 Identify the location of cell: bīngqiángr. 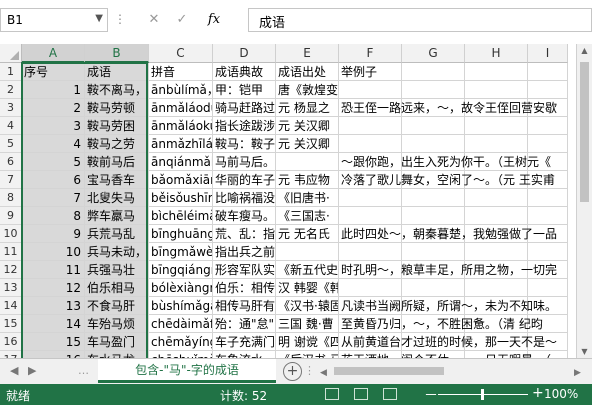
(181, 270).